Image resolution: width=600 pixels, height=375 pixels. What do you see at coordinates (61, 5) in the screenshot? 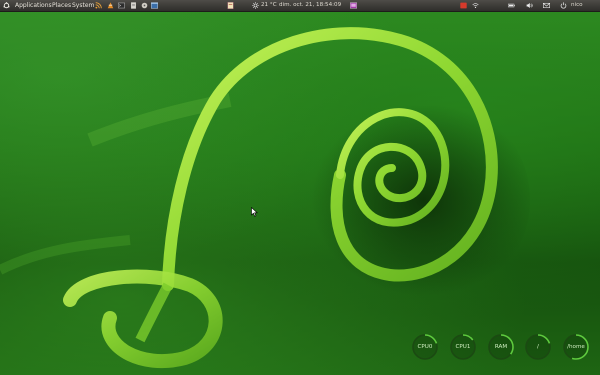
I see `places-menu: Places` at bounding box center [61, 5].